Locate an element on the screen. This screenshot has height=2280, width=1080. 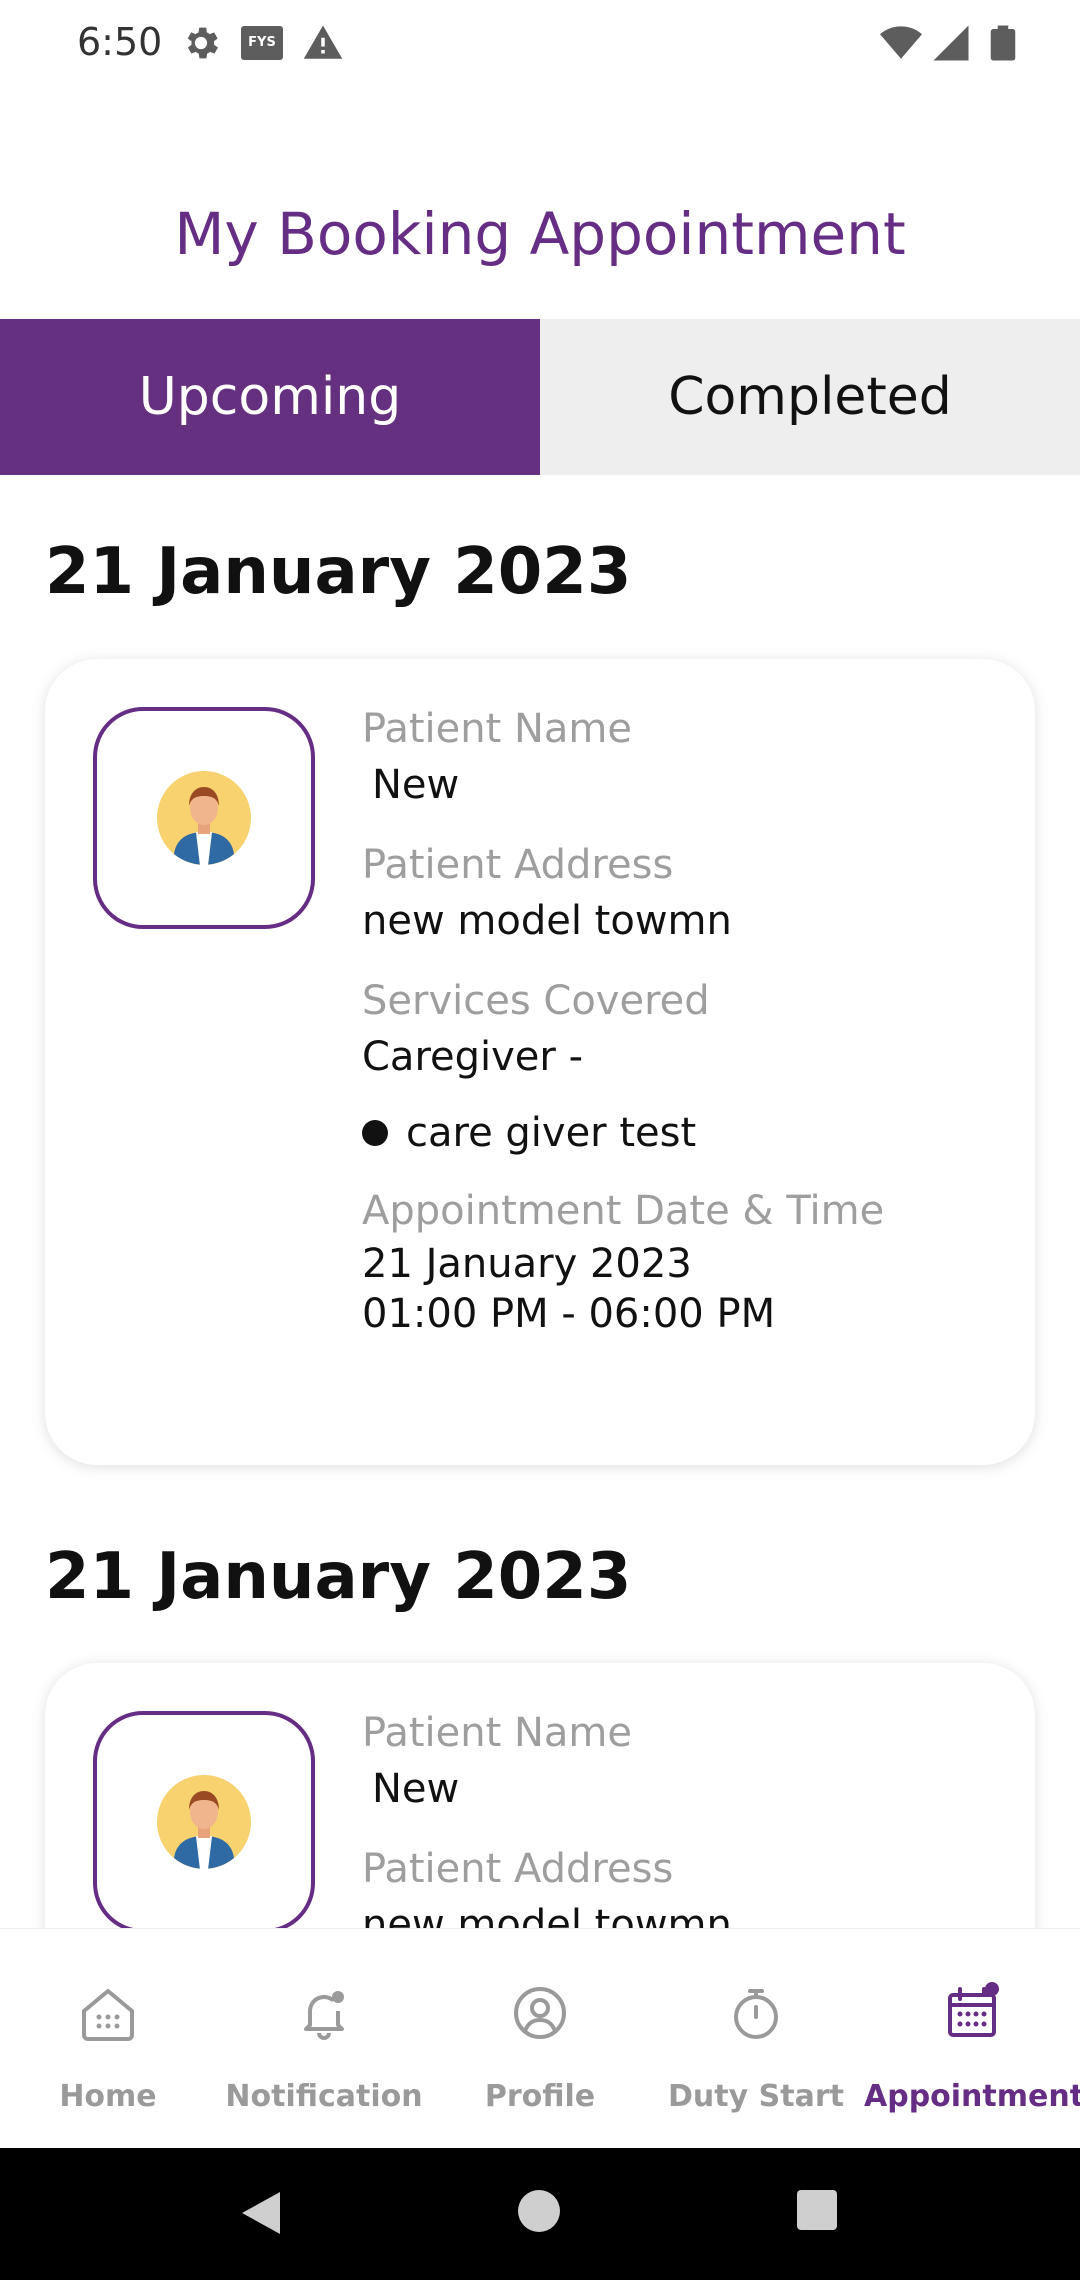
wifi-icon is located at coordinates (901, 42).